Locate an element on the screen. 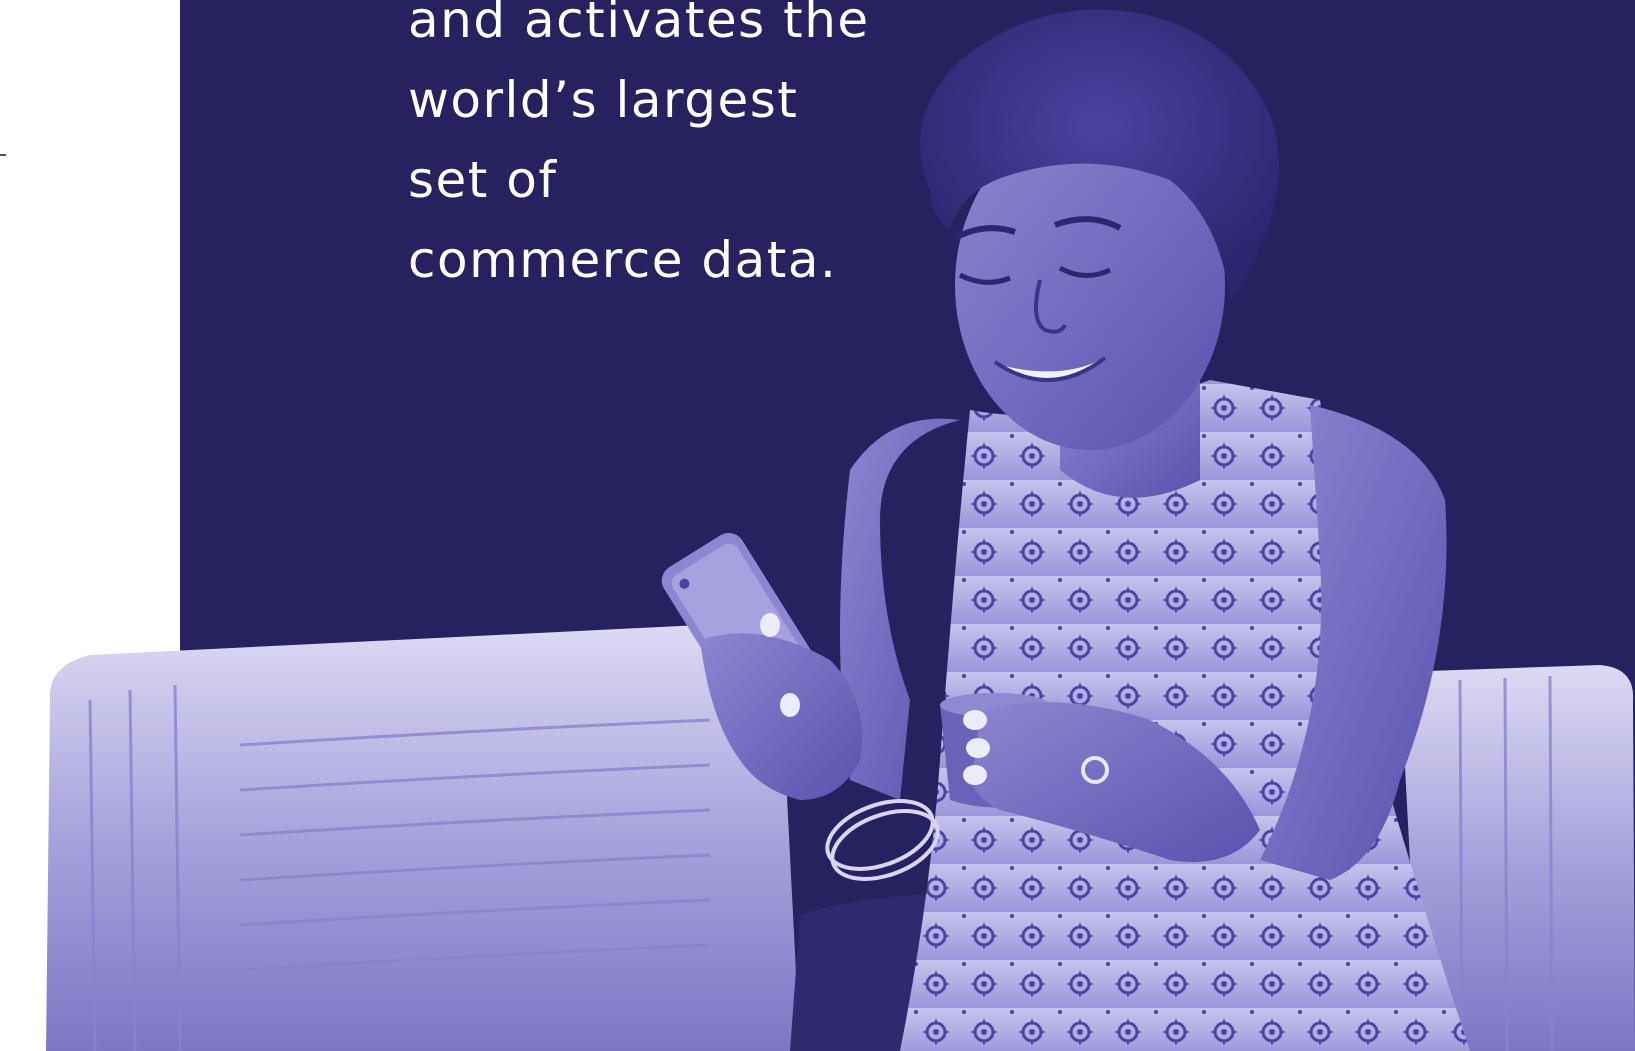 The width and height of the screenshot is (1635, 1051). headline-line-3: set of is located at coordinates (483, 180).